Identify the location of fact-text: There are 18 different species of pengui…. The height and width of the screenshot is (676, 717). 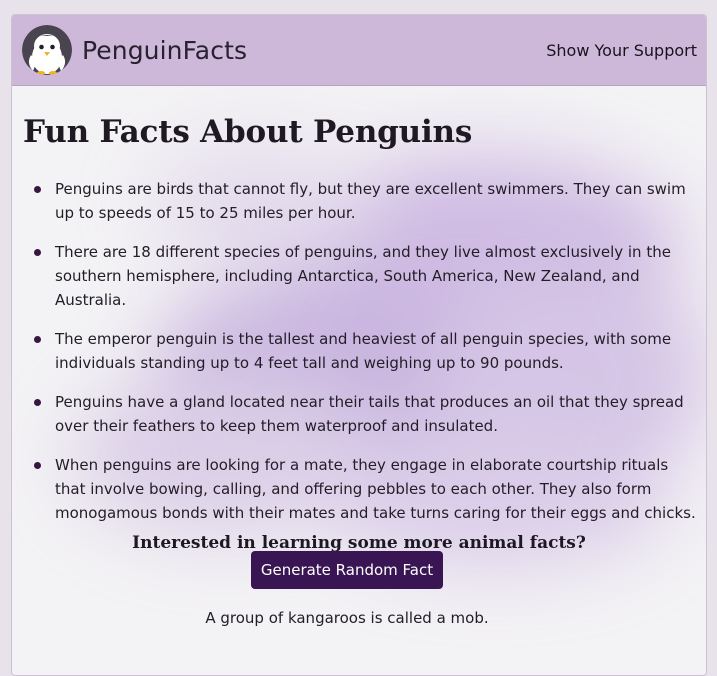
(363, 276).